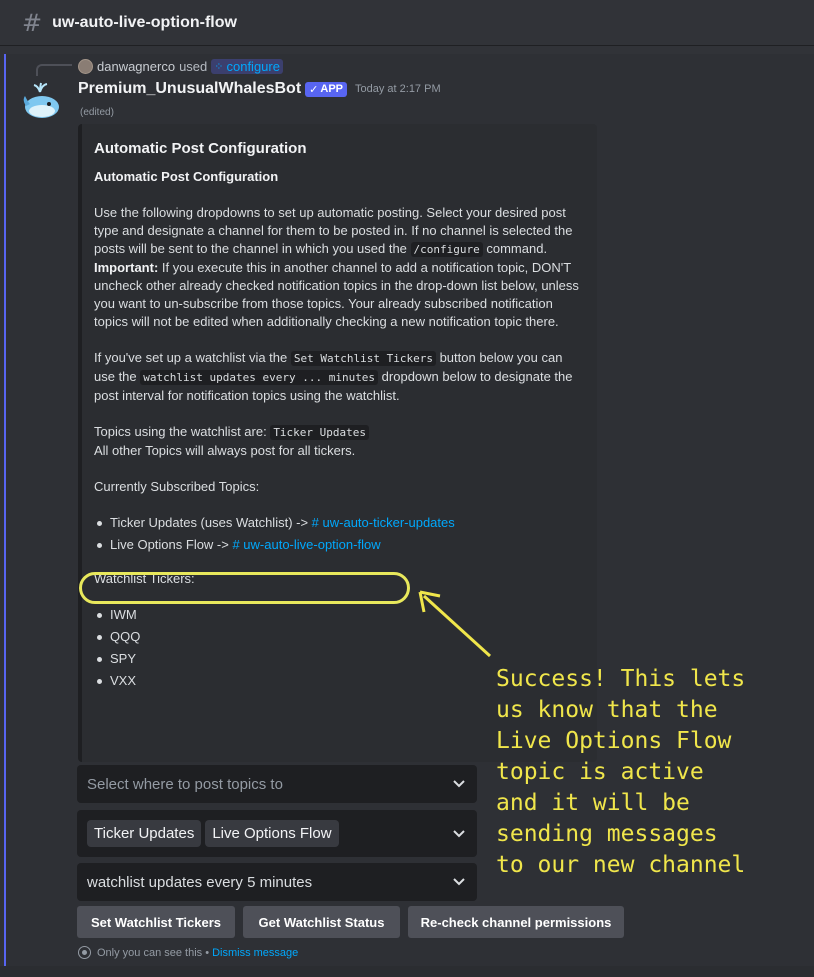  Describe the element at coordinates (189, 89) in the screenshot. I see `bot-name: Premium_UnusualWhalesBot` at that location.